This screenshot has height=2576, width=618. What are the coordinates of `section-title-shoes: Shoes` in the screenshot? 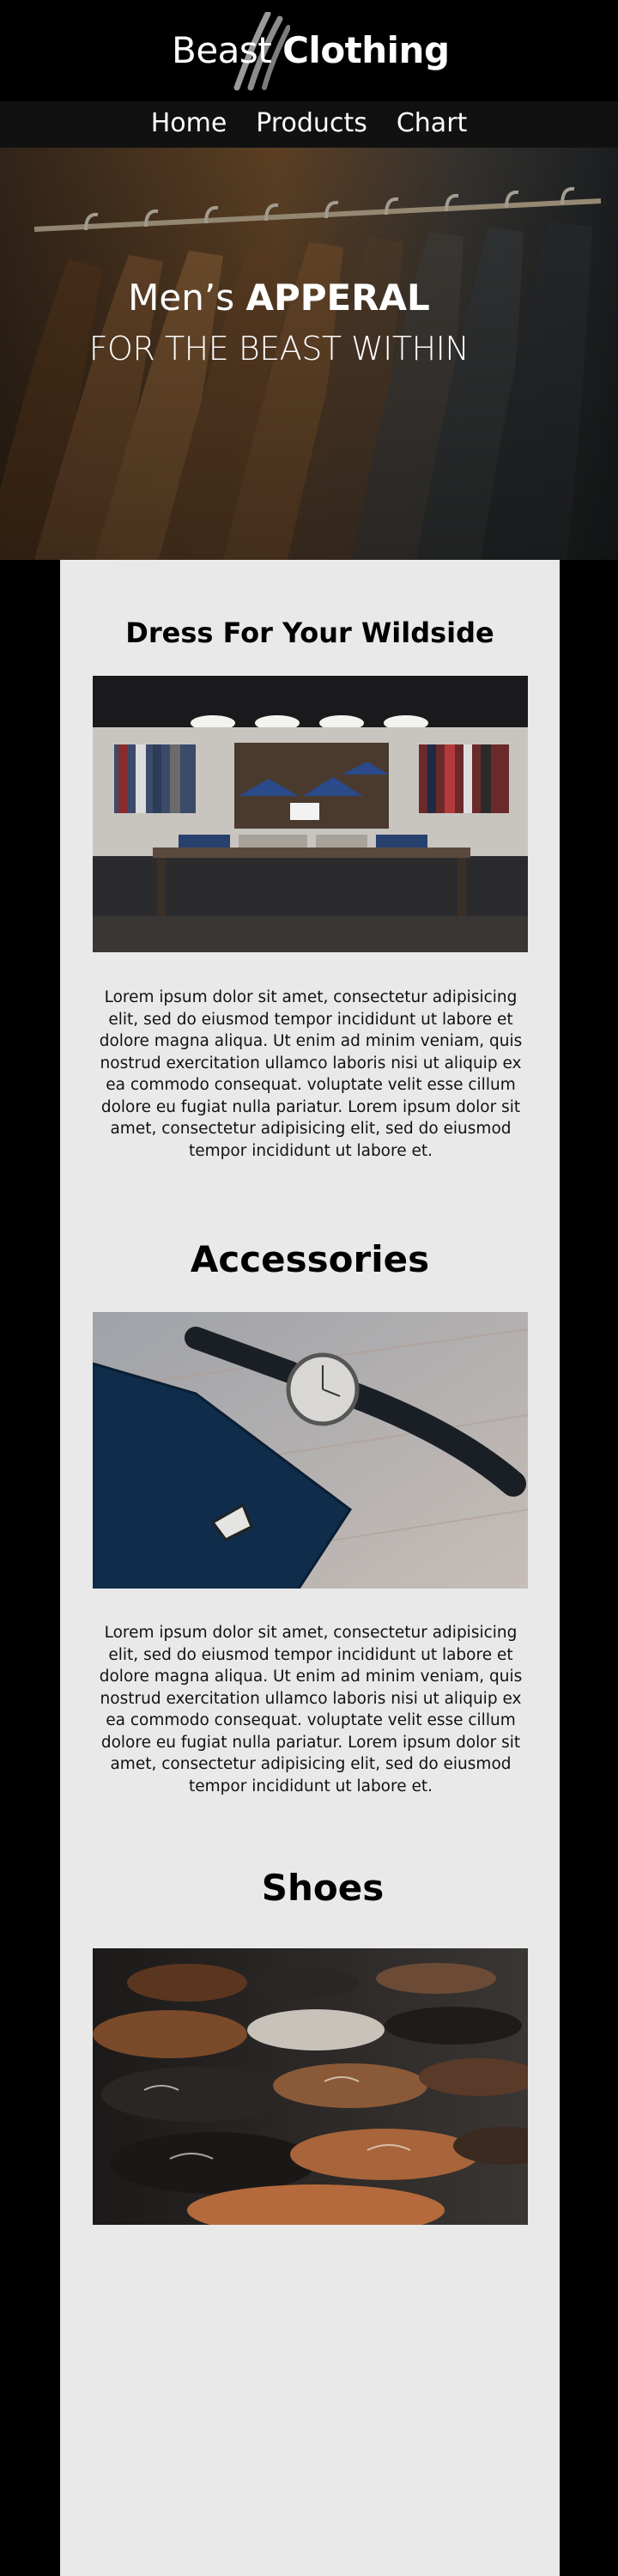 It's located at (323, 1888).